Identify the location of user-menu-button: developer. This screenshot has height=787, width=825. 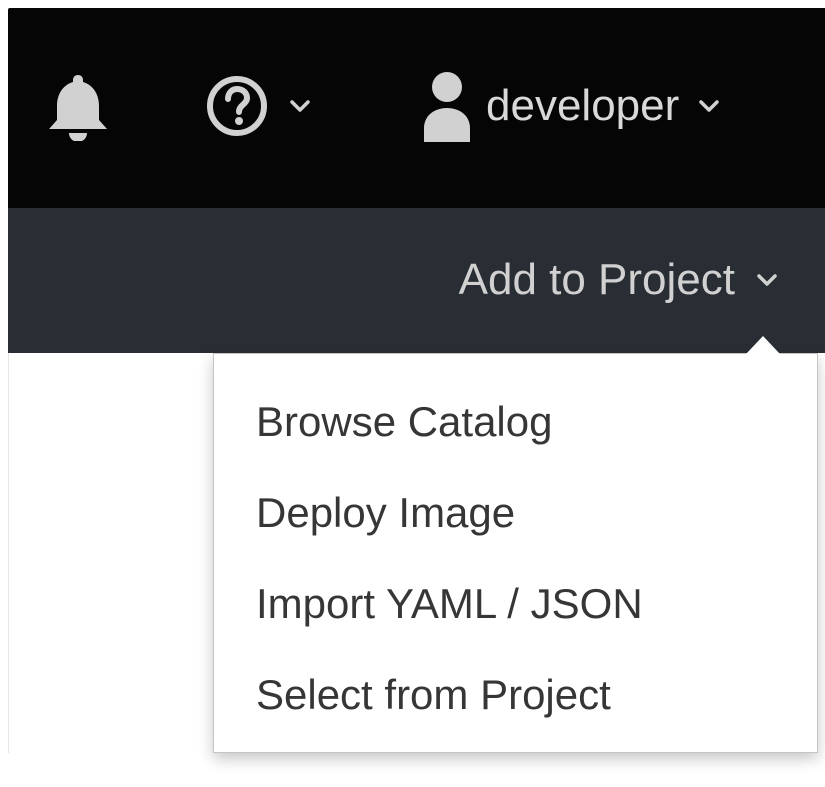
(605, 106).